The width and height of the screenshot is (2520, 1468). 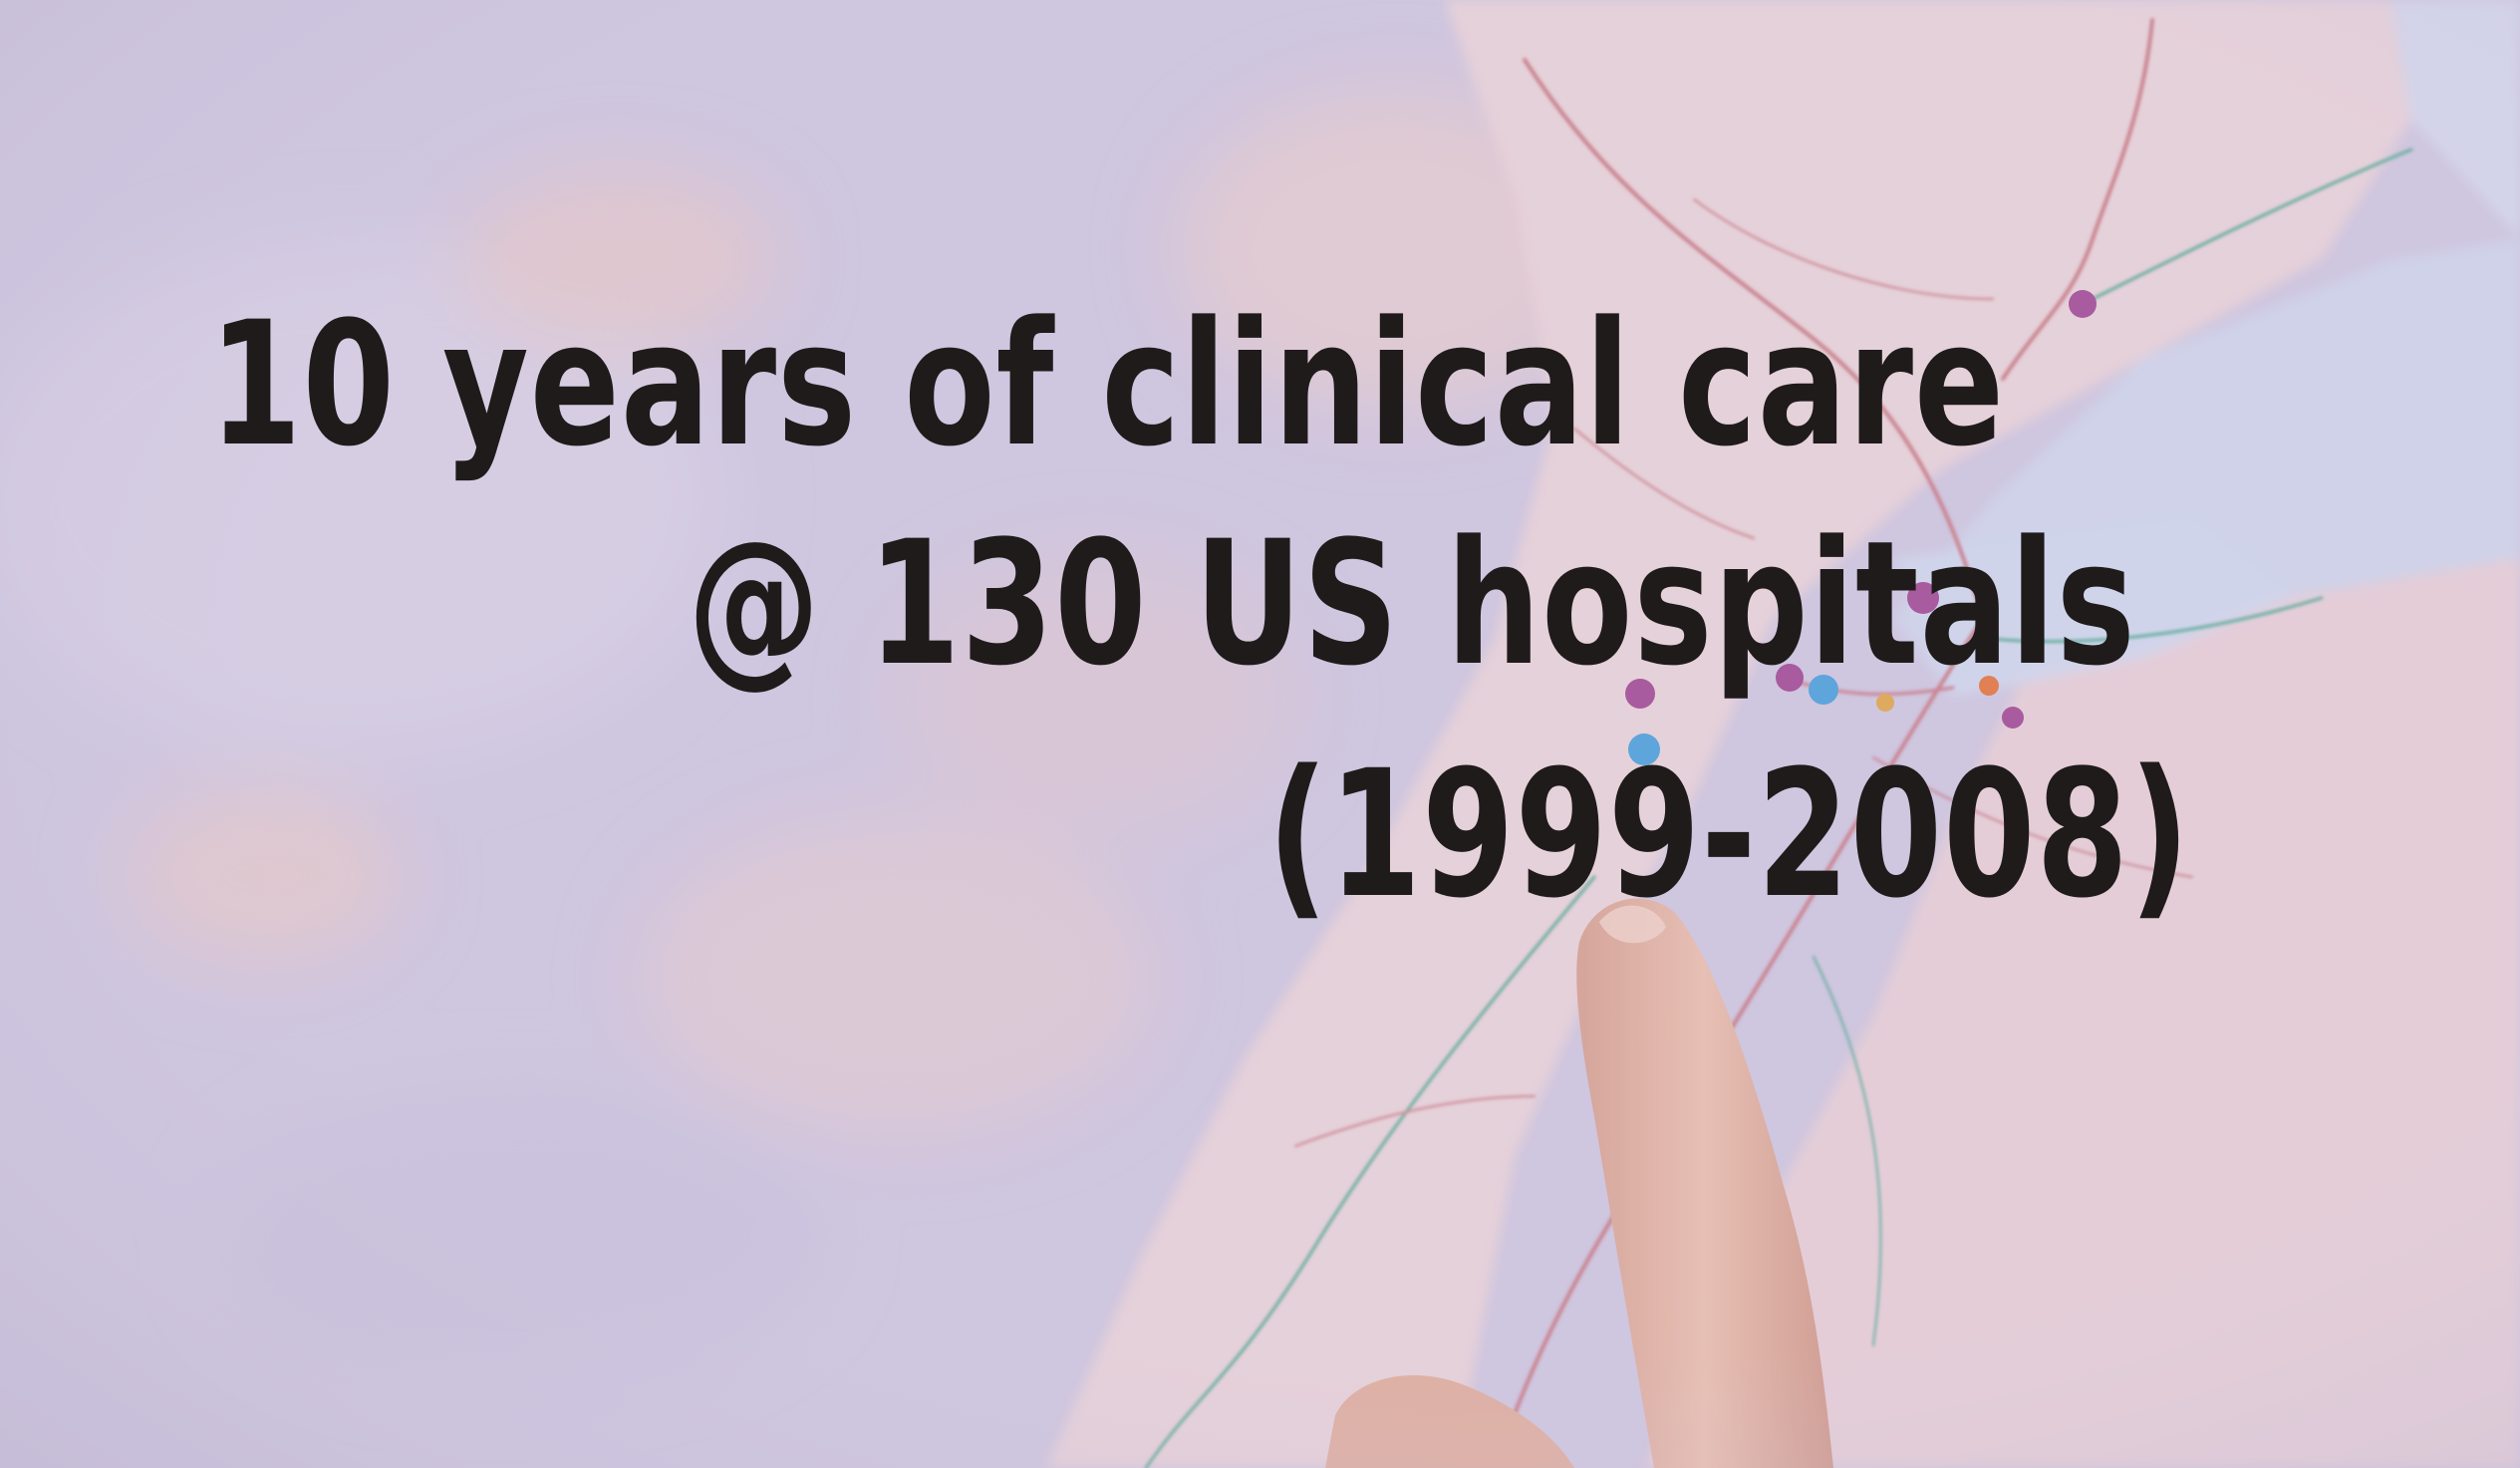 I want to click on headline-line-3: (1999-2008), so click(x=1729, y=835).